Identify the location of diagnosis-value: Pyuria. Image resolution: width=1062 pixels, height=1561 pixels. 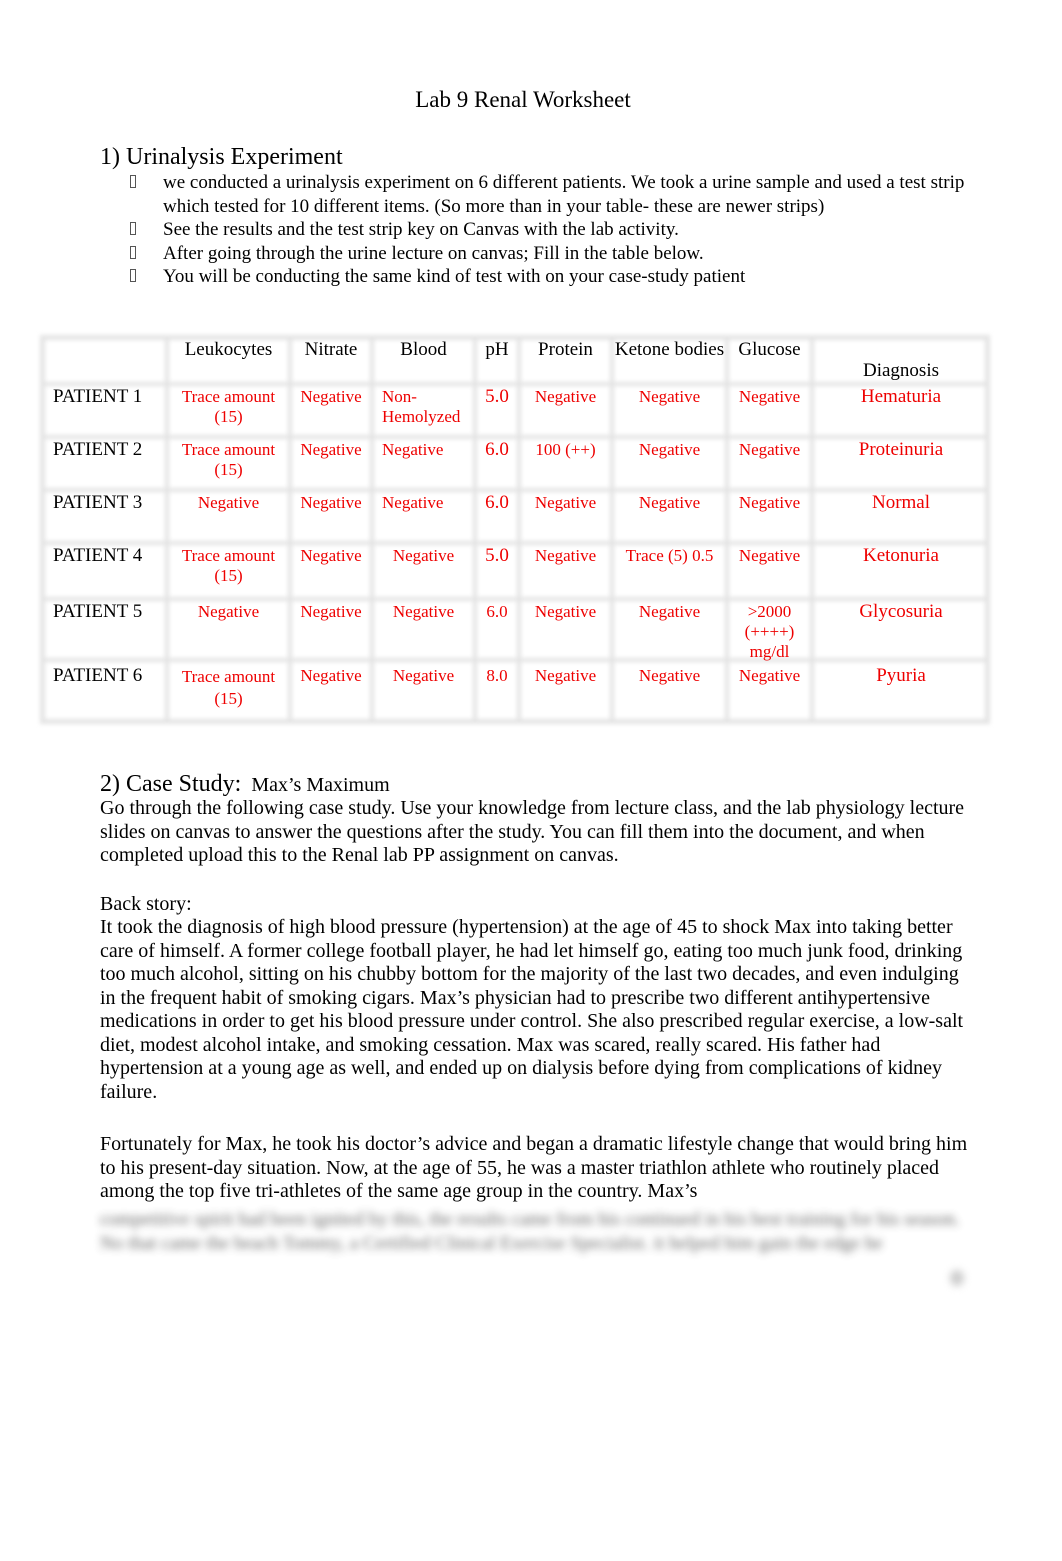
(901, 675).